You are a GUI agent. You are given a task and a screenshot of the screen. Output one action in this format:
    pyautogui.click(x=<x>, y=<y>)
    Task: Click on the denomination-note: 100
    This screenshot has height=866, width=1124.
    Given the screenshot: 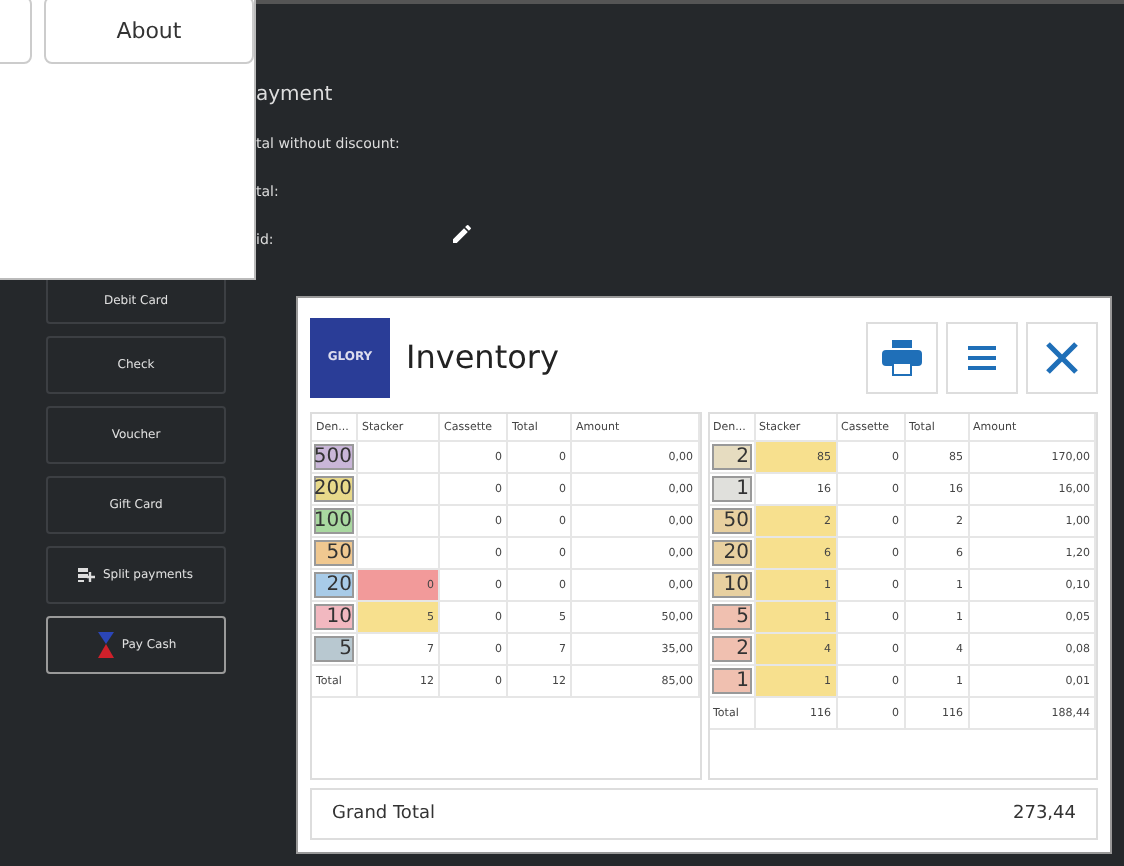 What is the action you would take?
    pyautogui.click(x=334, y=521)
    